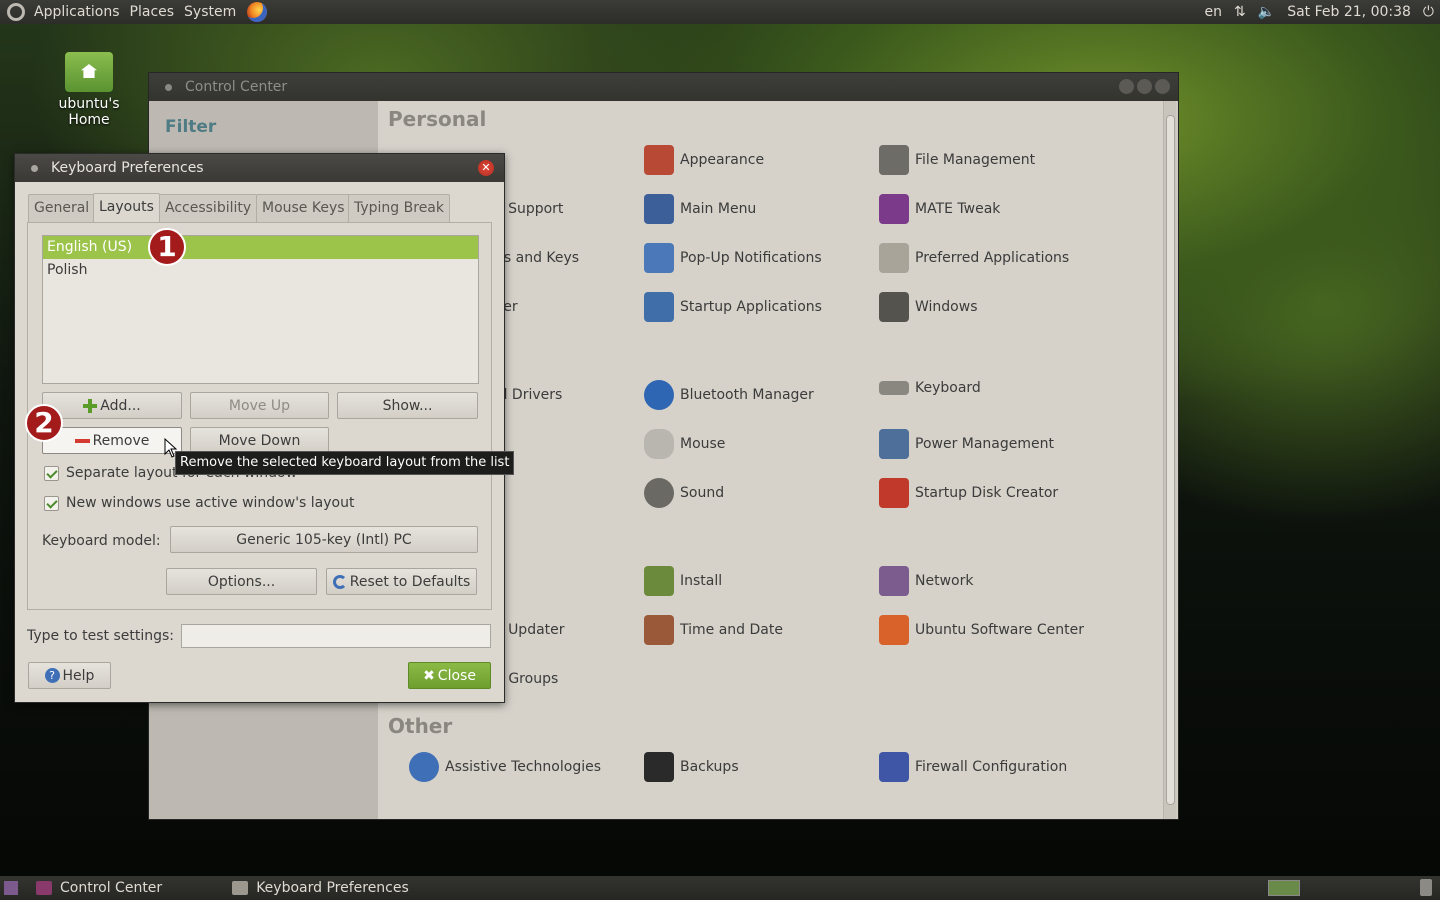 The image size is (1440, 900). I want to click on layout-row-english-us: English (US), so click(260, 247).